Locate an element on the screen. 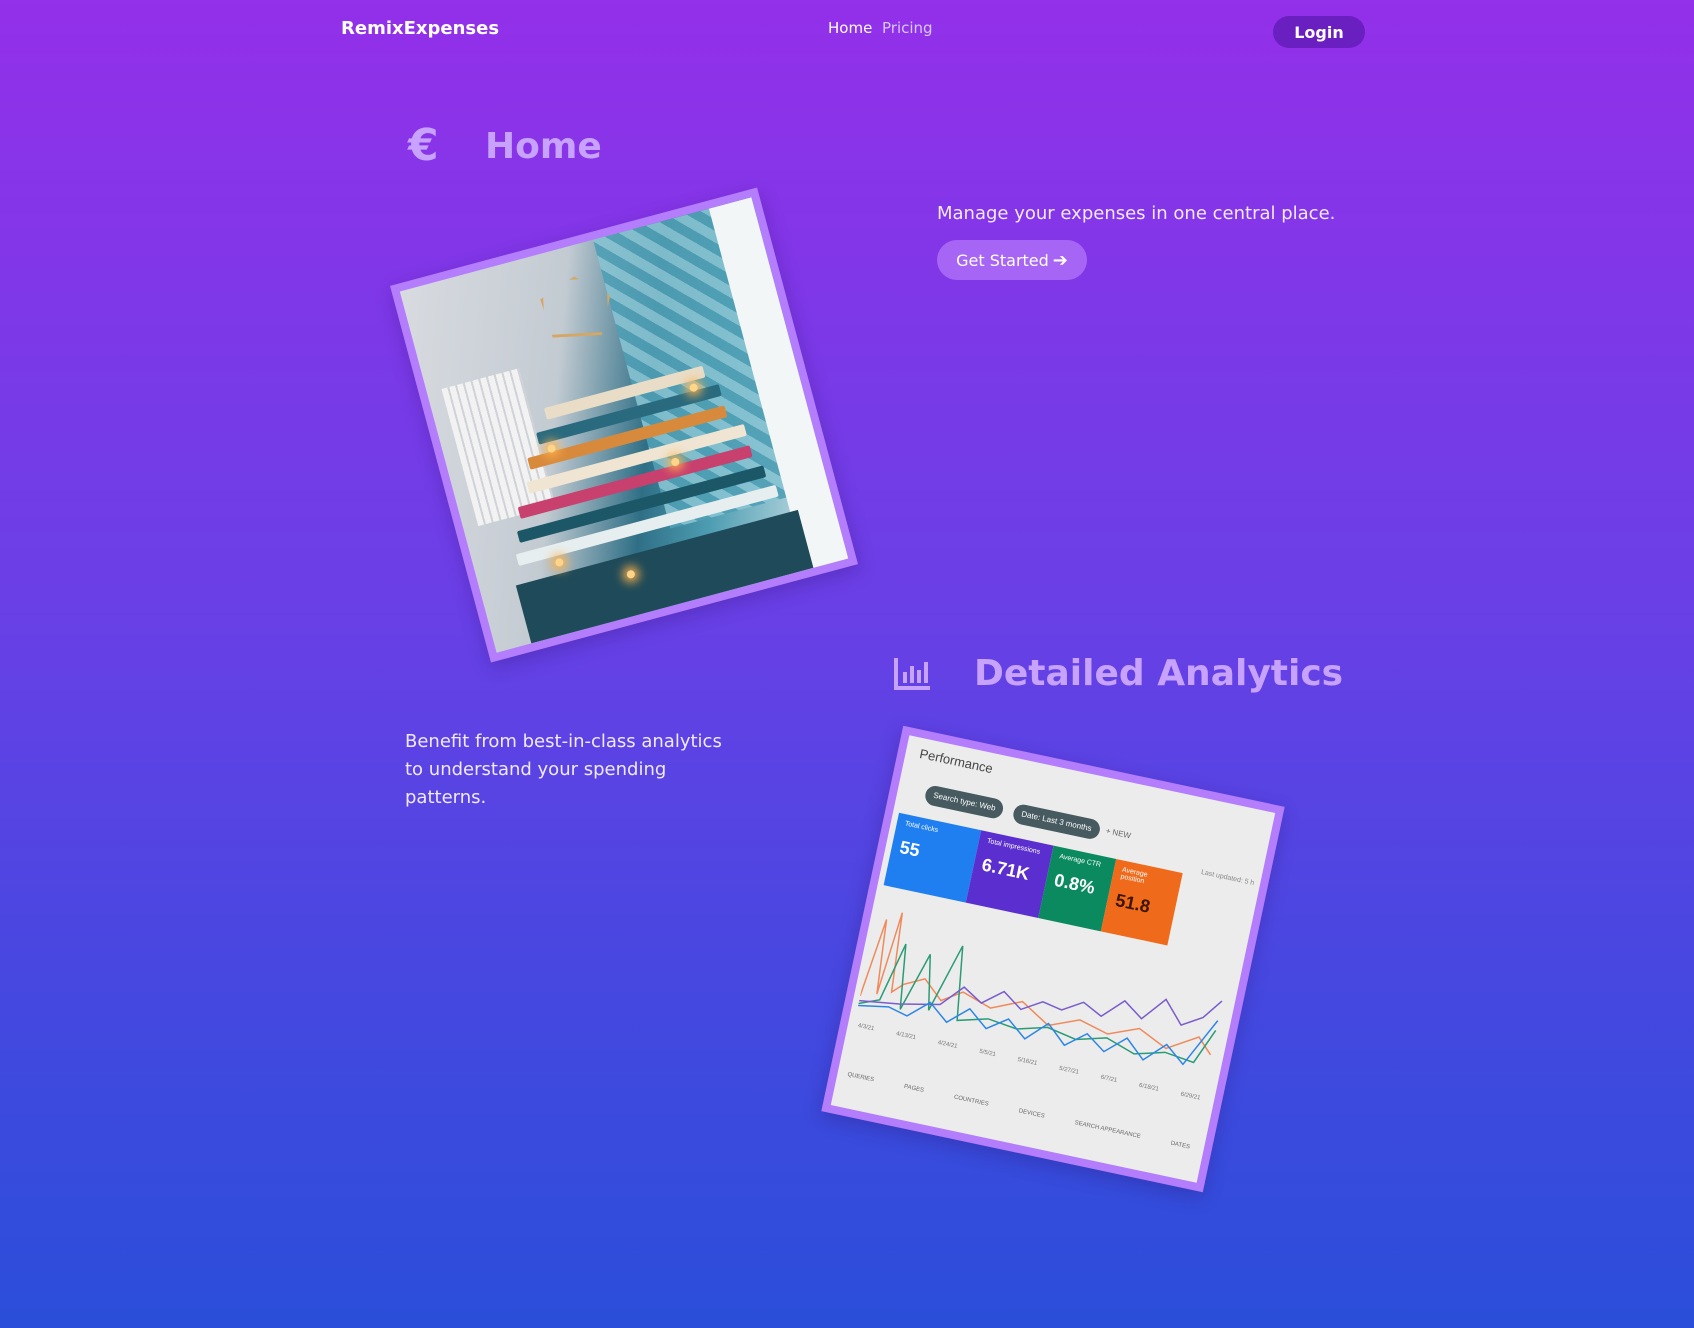 The height and width of the screenshot is (1328, 1694). lantern-shape is located at coordinates (575, 307).